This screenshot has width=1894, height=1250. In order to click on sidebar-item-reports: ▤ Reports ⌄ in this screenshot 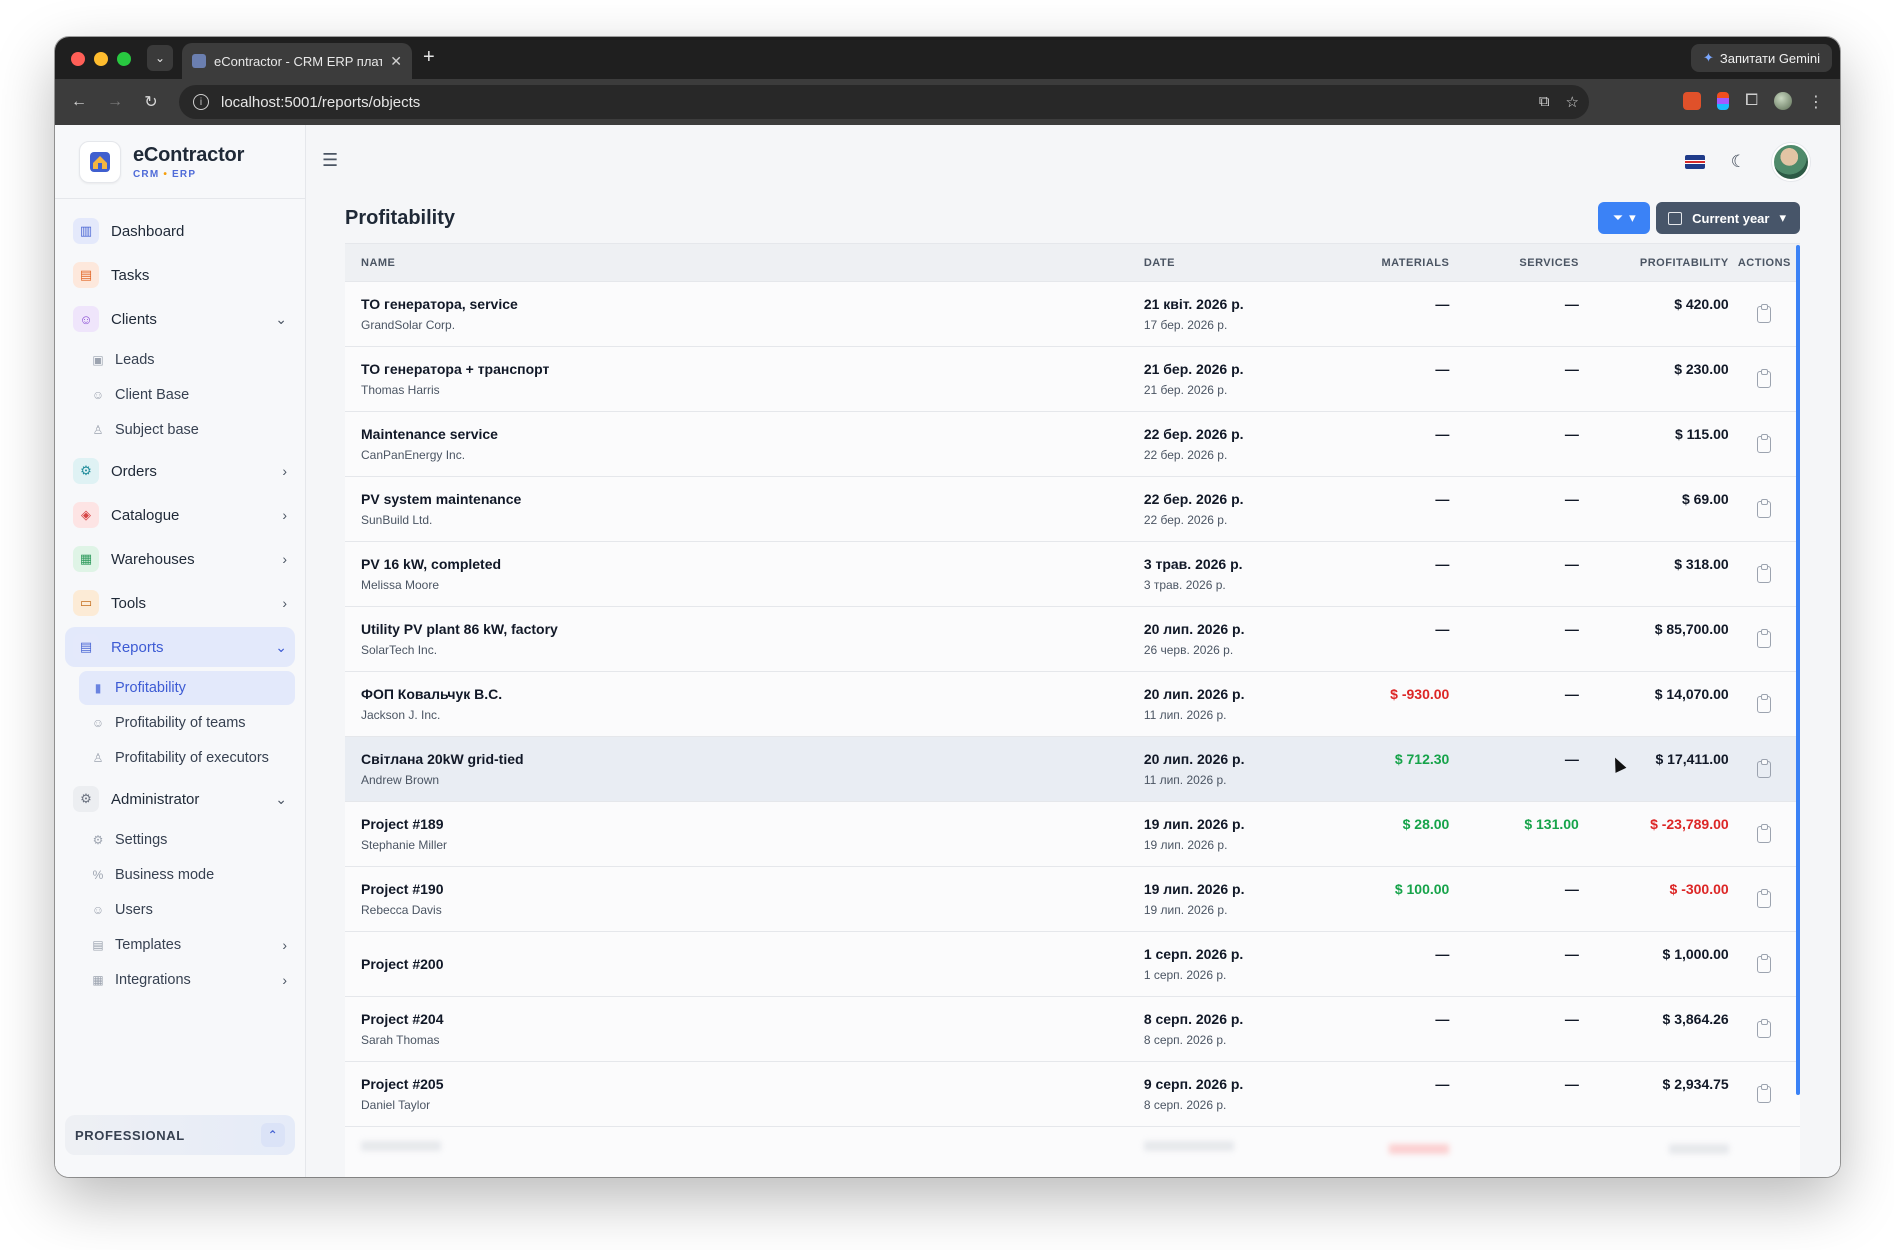, I will do `click(180, 647)`.